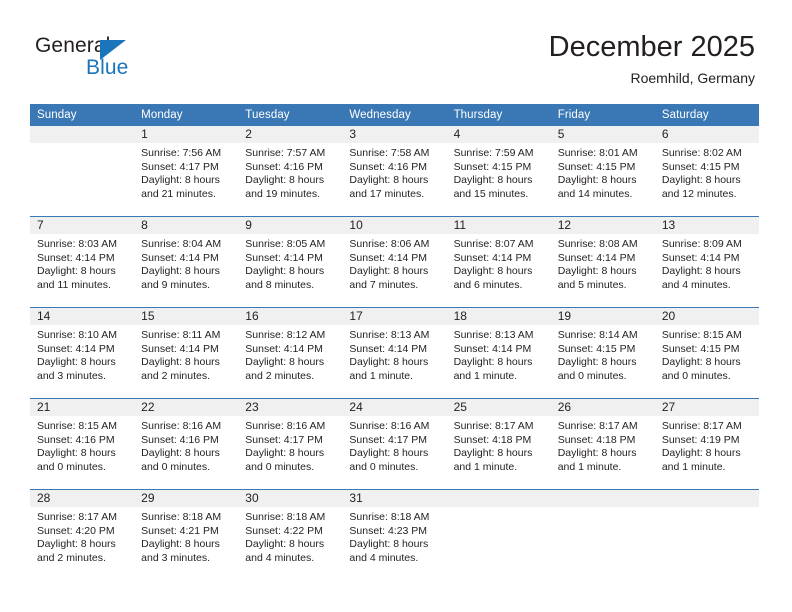  Describe the element at coordinates (596, 166) in the screenshot. I see `sunset-text: Sunset: 4:15 PM` at that location.